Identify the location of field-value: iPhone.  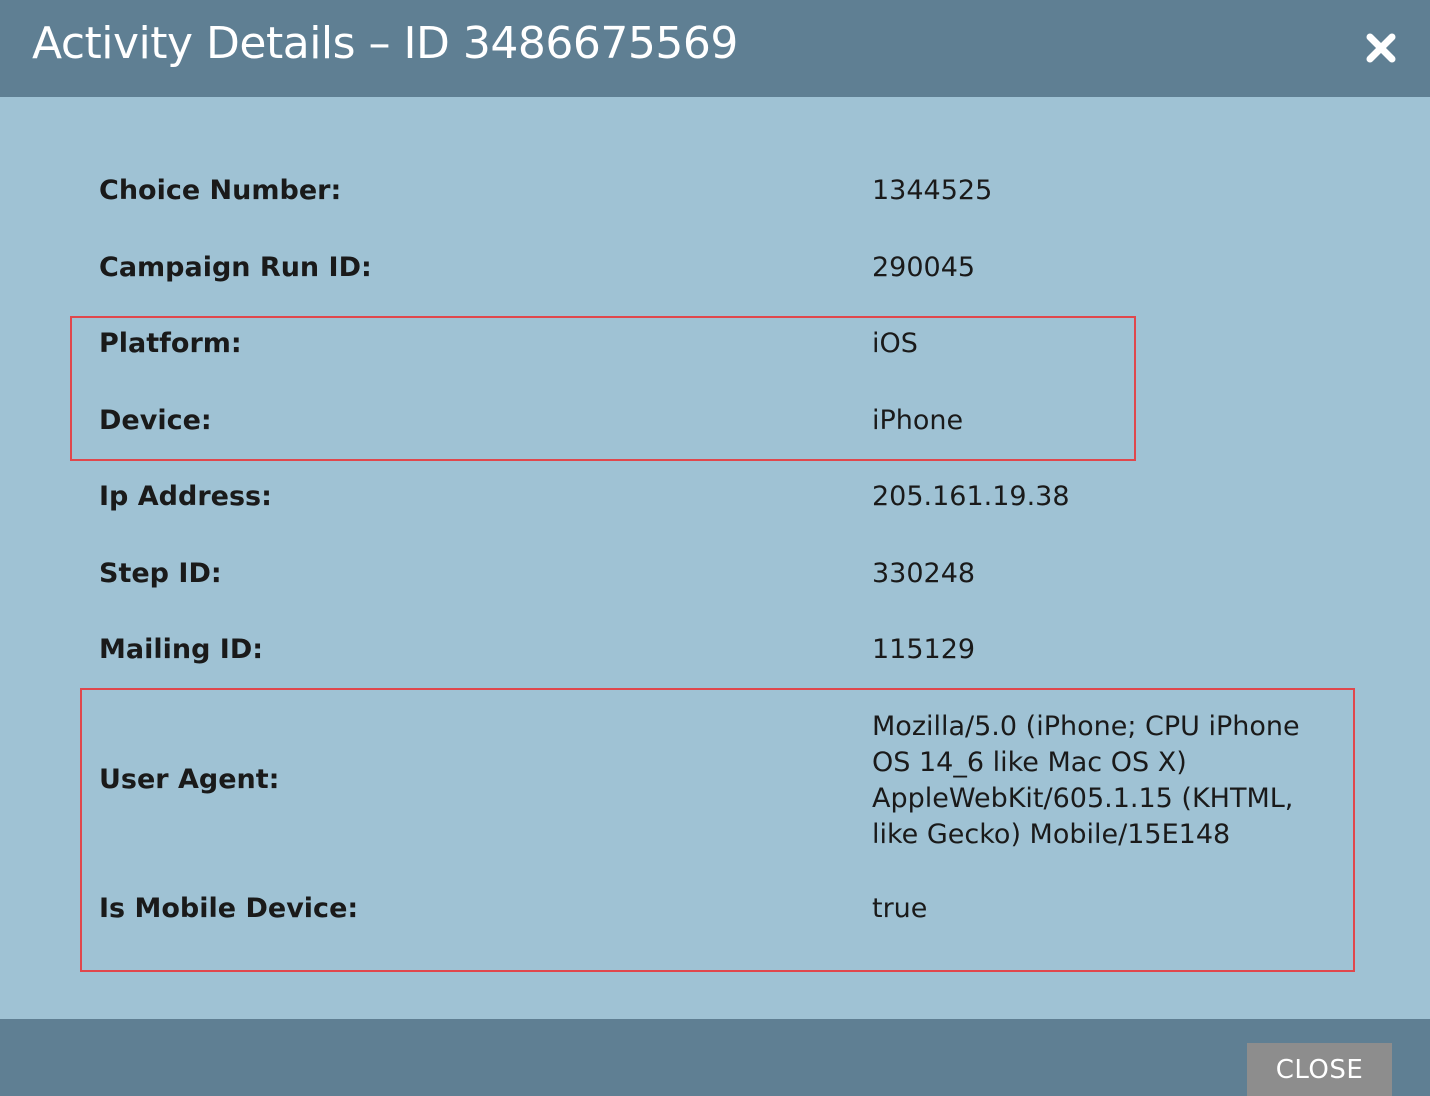
(918, 420).